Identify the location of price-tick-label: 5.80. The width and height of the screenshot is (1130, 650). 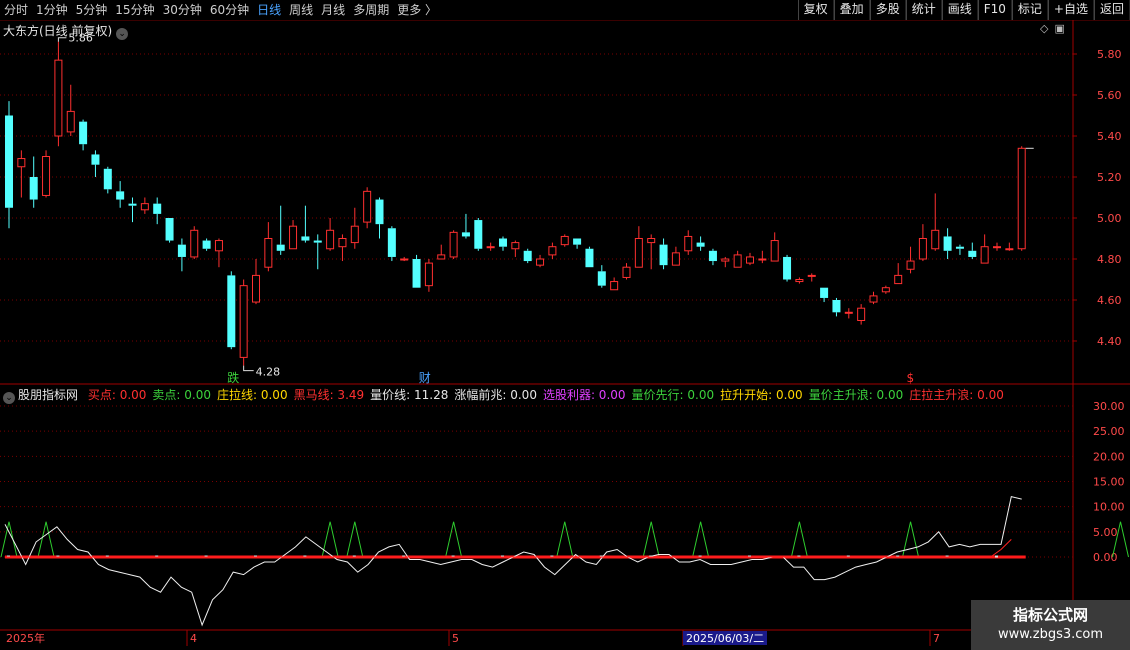
(1109, 54).